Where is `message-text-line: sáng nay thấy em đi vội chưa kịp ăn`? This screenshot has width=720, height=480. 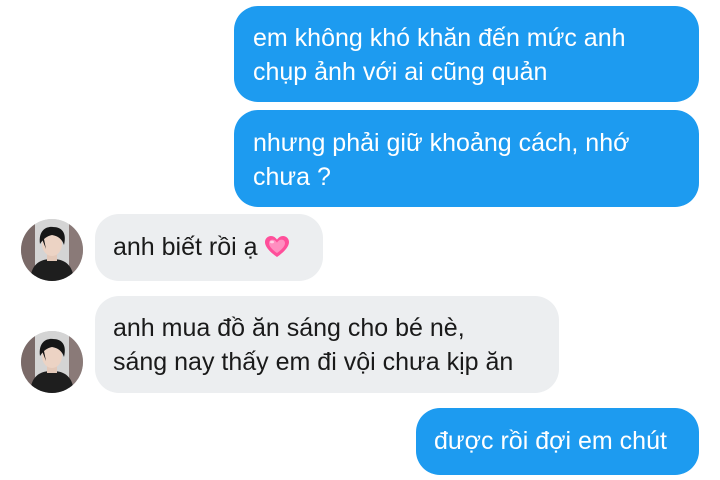 message-text-line: sáng nay thấy em đi vội chưa kịp ăn is located at coordinates (313, 362).